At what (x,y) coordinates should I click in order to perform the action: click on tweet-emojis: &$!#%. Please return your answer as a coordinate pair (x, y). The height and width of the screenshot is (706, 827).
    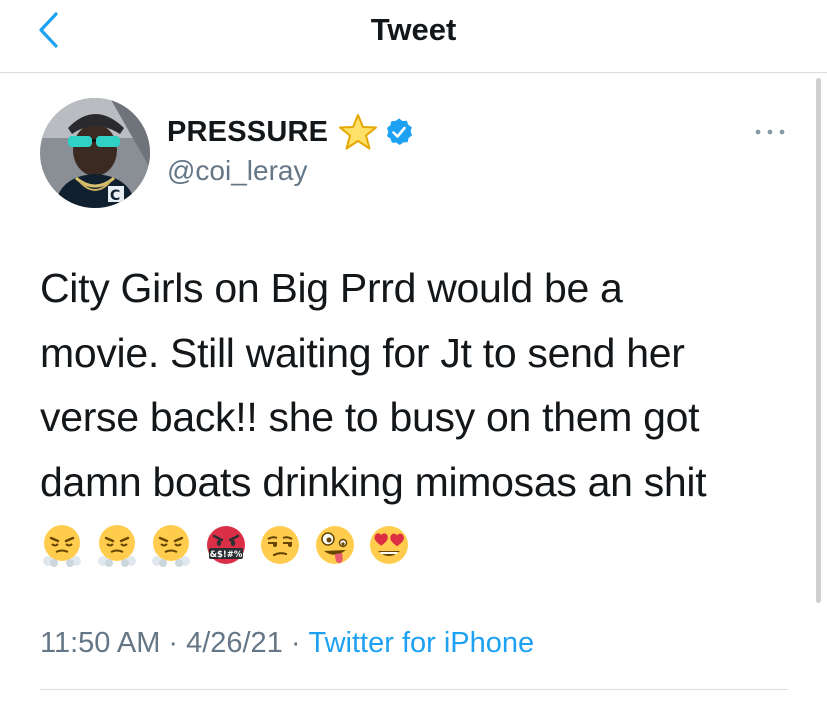
    Looking at the image, I should click on (231, 545).